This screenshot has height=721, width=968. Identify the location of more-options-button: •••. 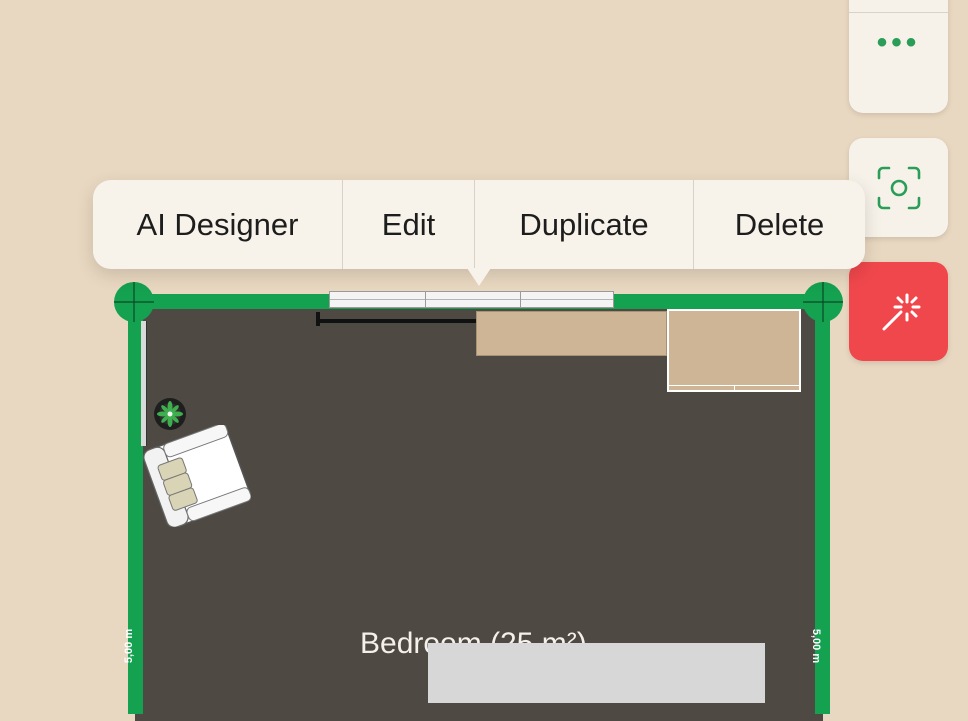
(898, 56).